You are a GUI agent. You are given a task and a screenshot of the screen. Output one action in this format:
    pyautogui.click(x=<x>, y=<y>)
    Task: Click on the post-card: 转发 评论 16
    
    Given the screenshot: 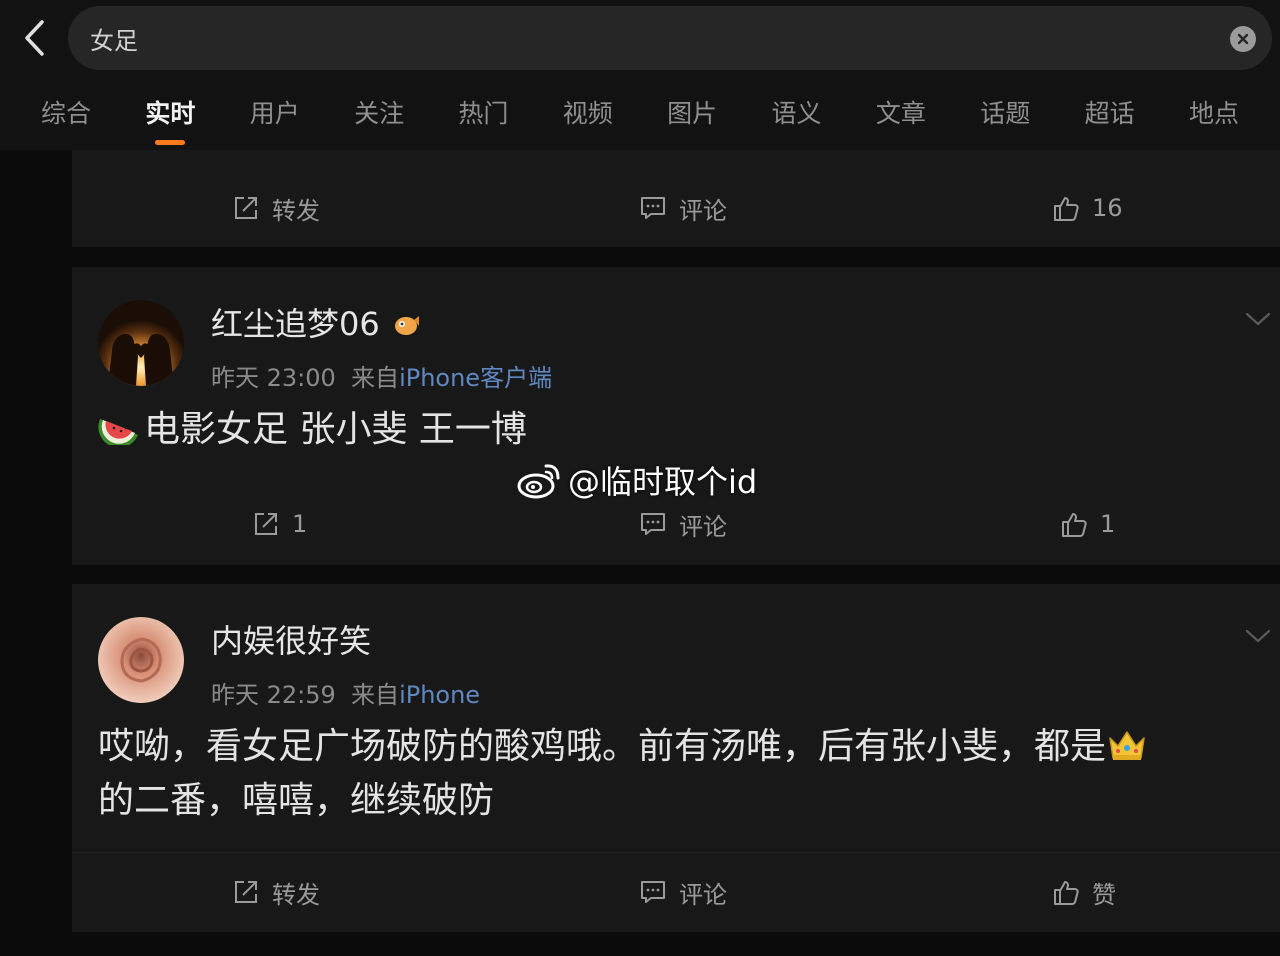 What is the action you would take?
    pyautogui.click(x=676, y=198)
    